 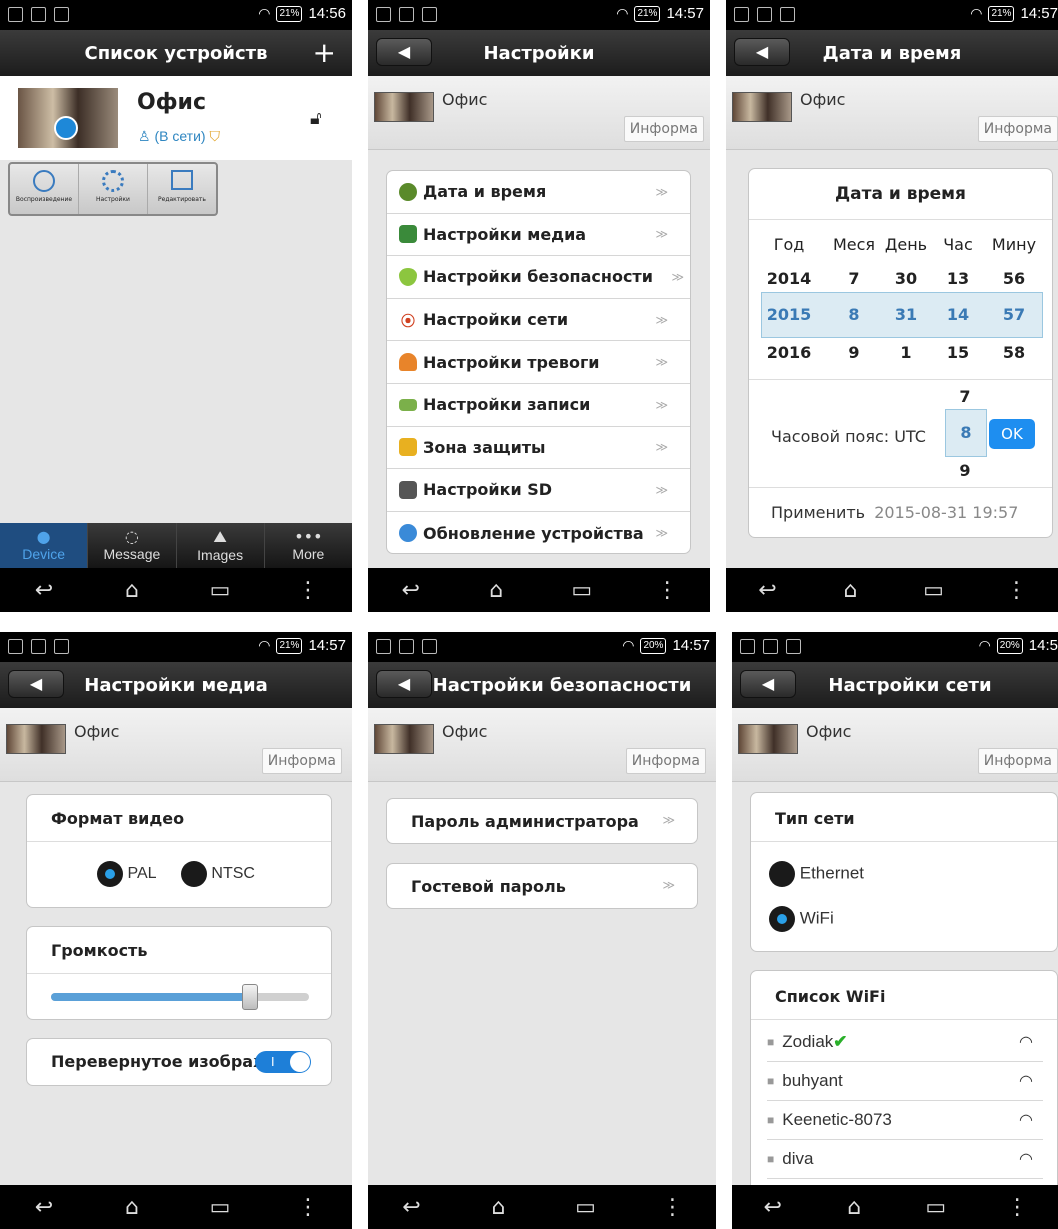 What do you see at coordinates (854, 314) in the screenshot?
I see `month-selected: 8` at bounding box center [854, 314].